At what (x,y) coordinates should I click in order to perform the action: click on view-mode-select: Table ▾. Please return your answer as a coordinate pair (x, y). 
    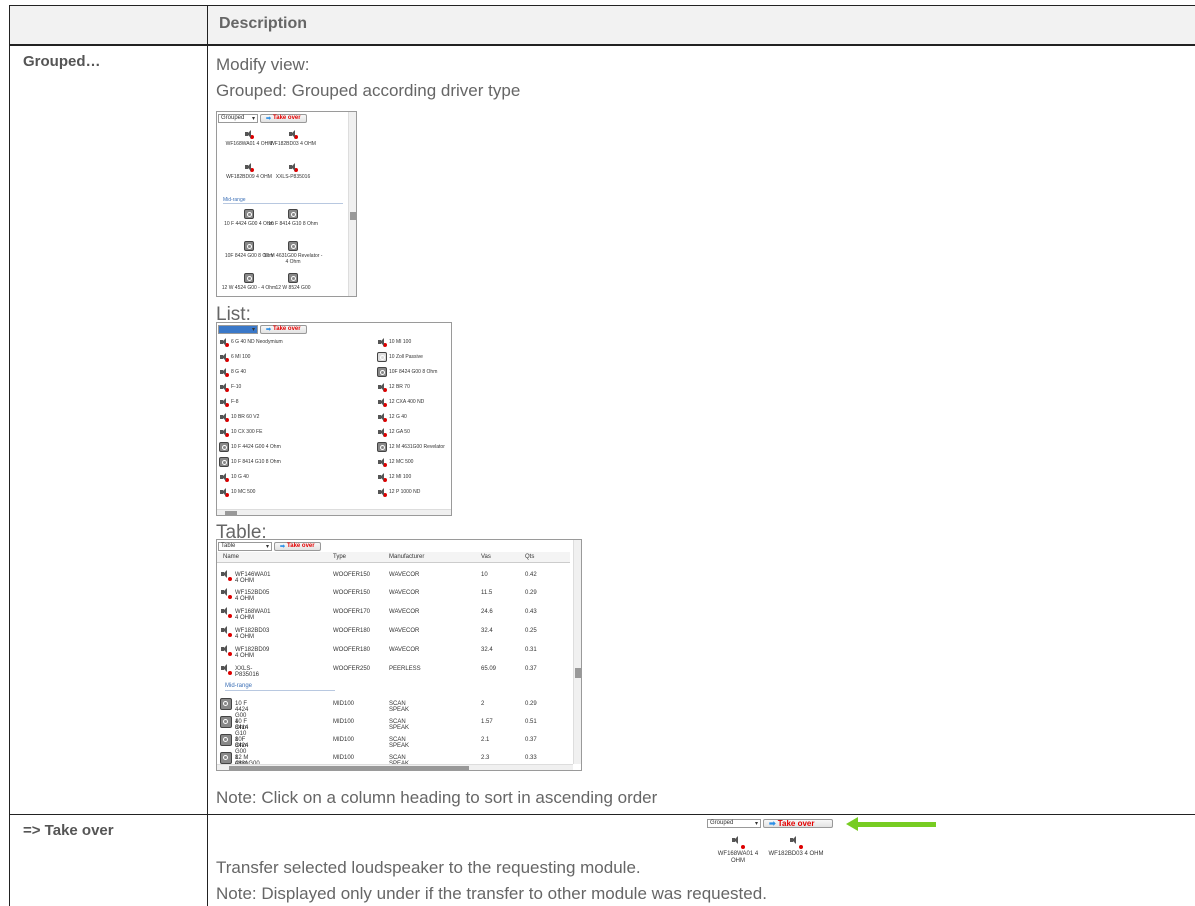
    Looking at the image, I should click on (245, 546).